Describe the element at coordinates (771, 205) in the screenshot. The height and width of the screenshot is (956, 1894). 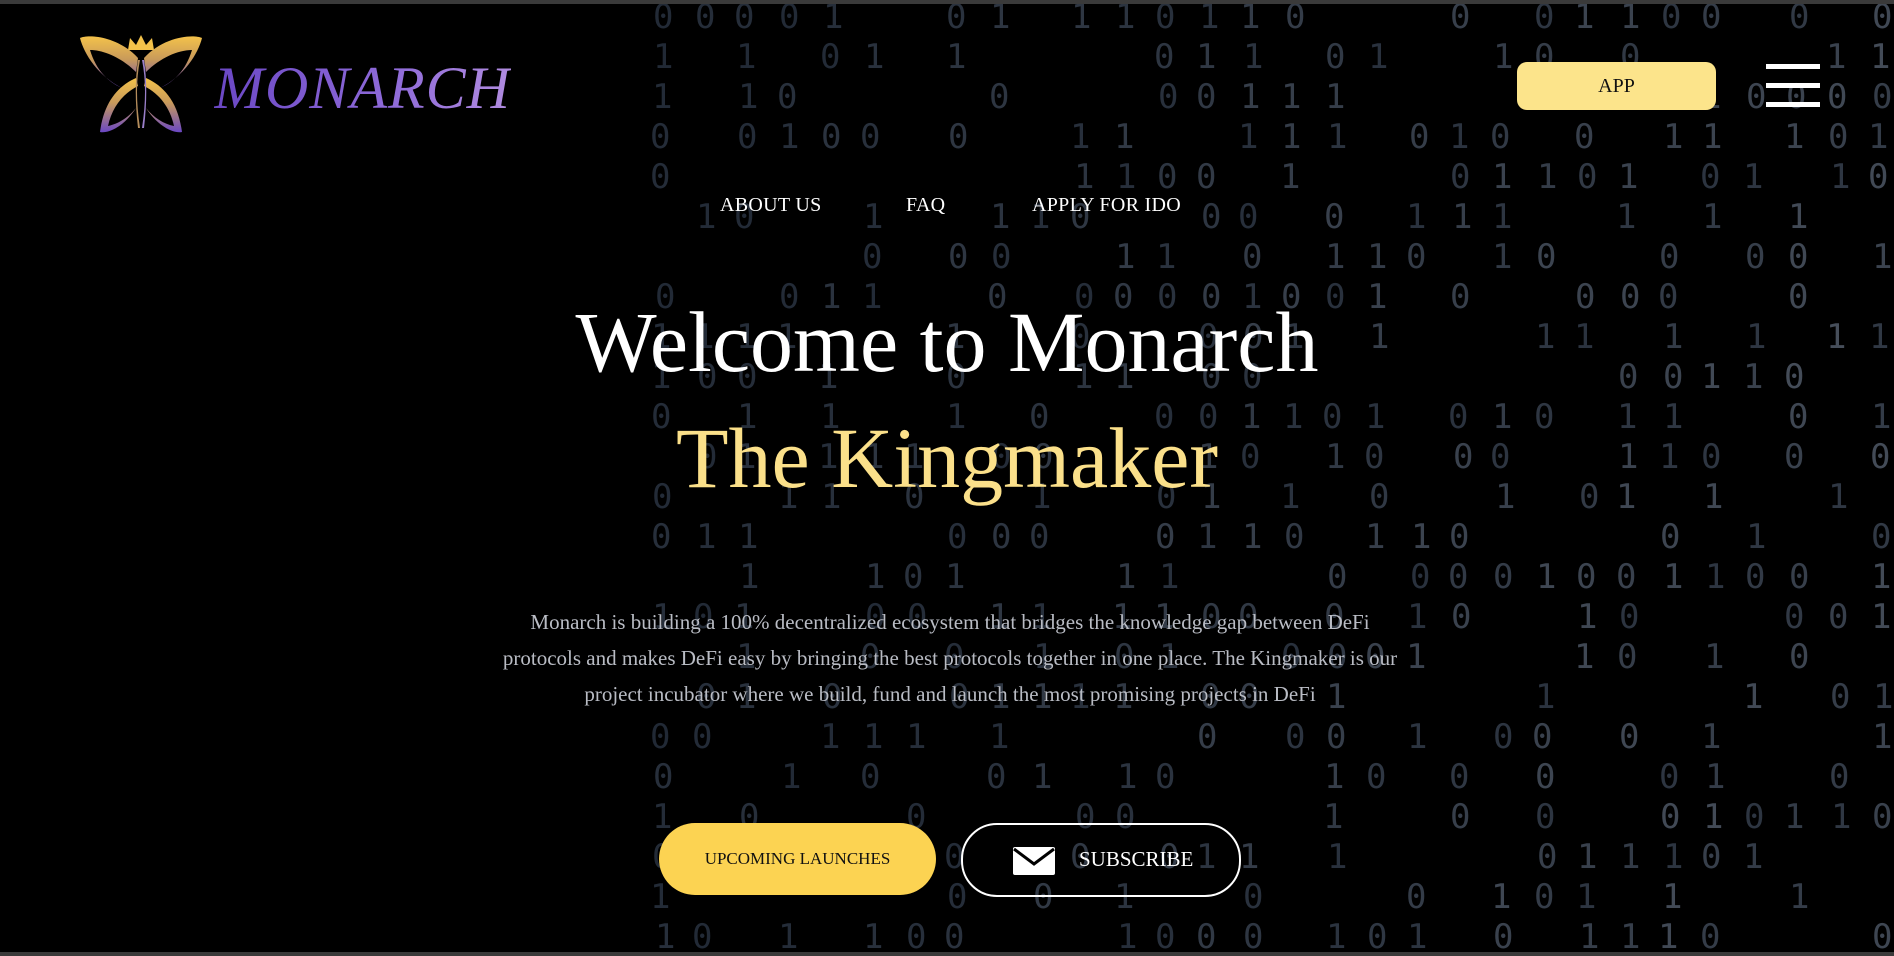
I see `nav-item-about-us: ABOUT US` at that location.